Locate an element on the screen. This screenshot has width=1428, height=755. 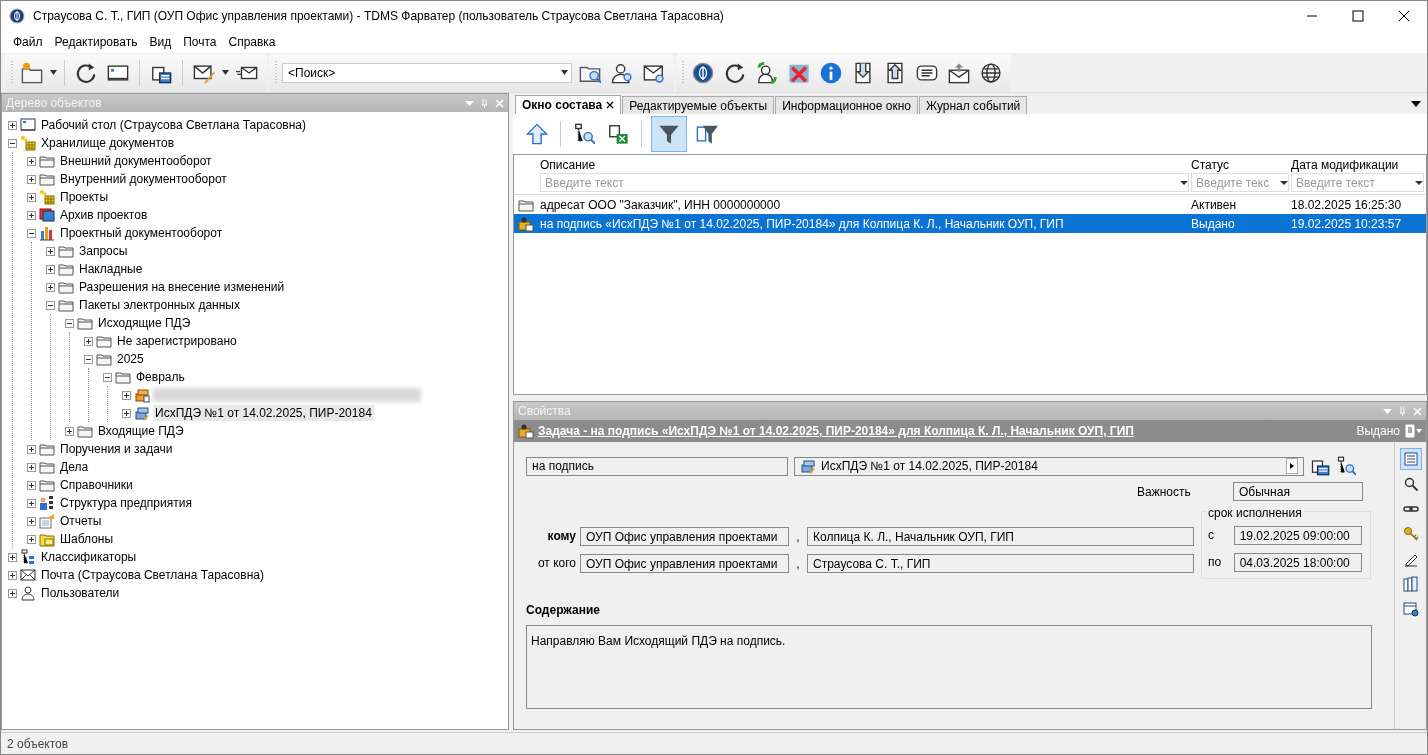
tree-item: Справочники is located at coordinates (96, 485).